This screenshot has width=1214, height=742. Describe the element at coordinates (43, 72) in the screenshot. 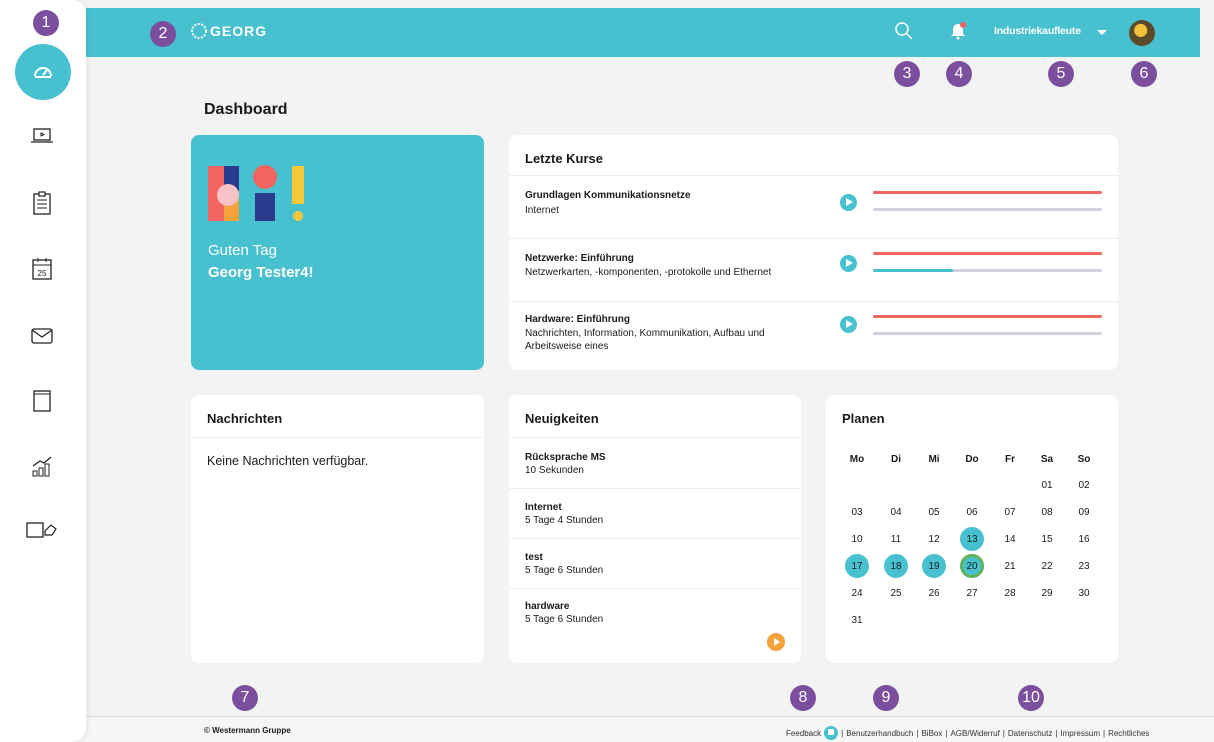

I see `sidebar-item-dashboard` at that location.